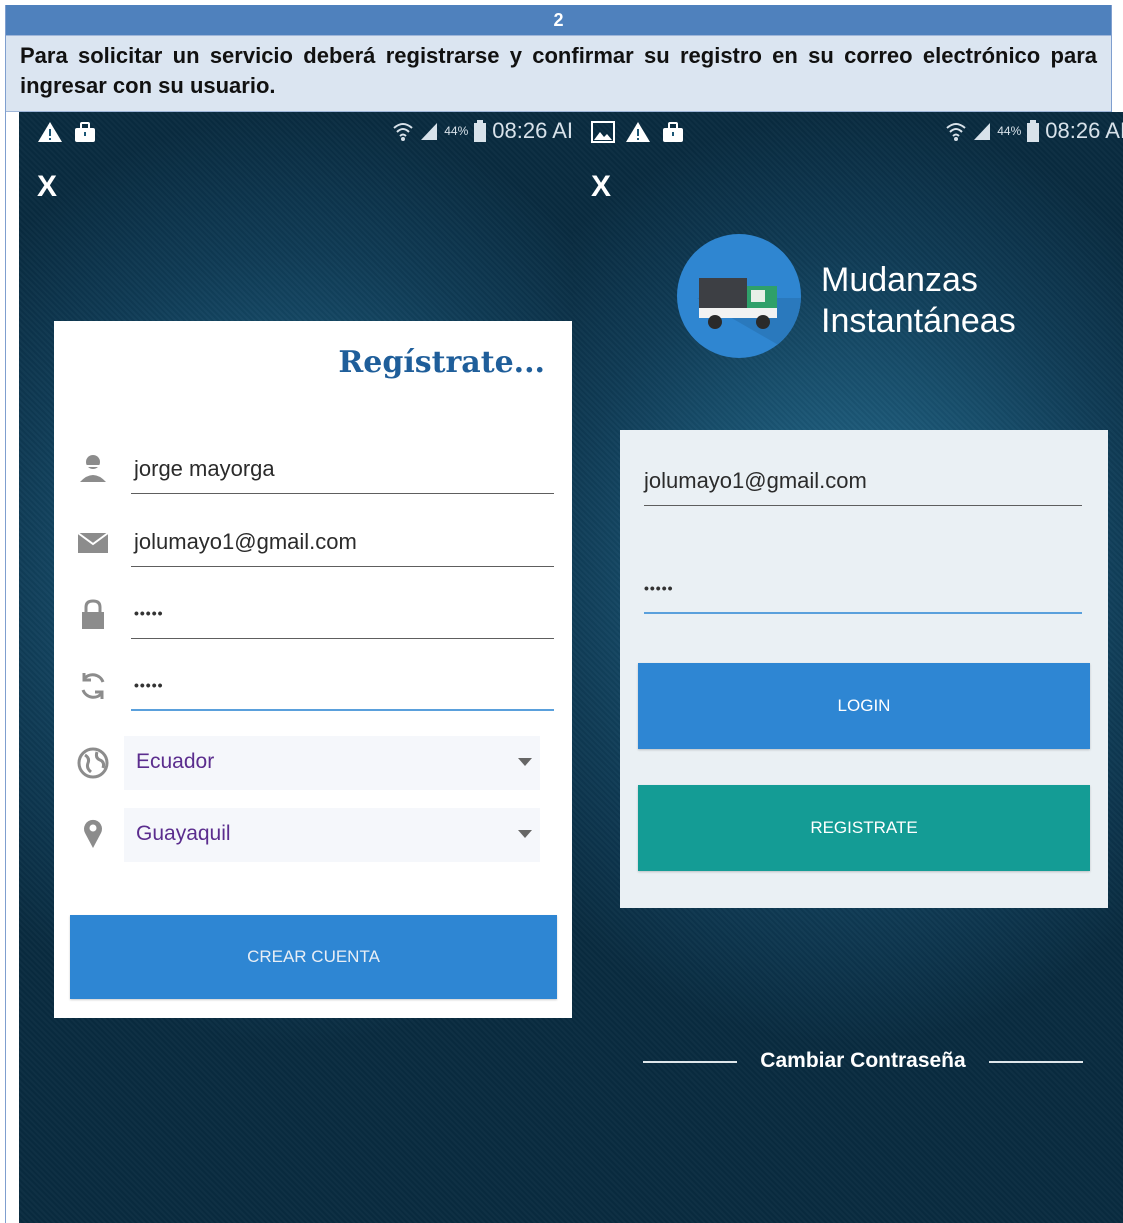  Describe the element at coordinates (918, 321) in the screenshot. I see `app-name-line2: Instantáneas` at that location.